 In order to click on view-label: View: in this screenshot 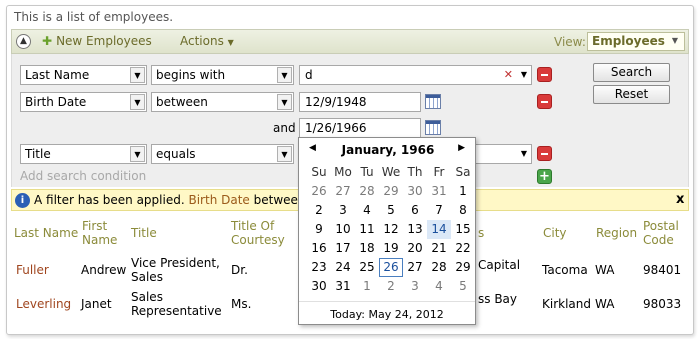, I will do `click(570, 42)`.